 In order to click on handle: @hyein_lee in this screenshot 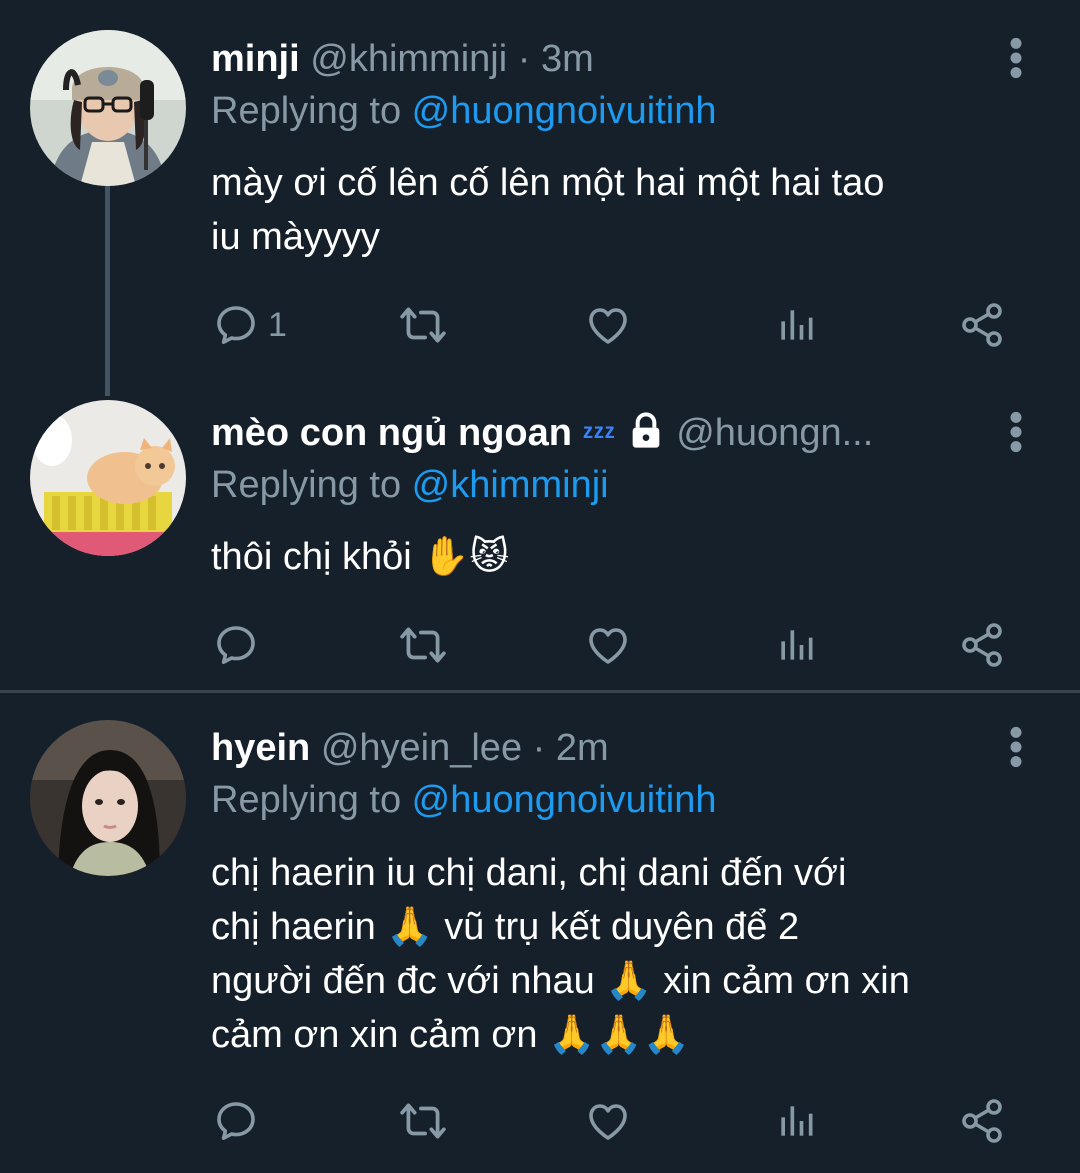, I will do `click(421, 748)`.